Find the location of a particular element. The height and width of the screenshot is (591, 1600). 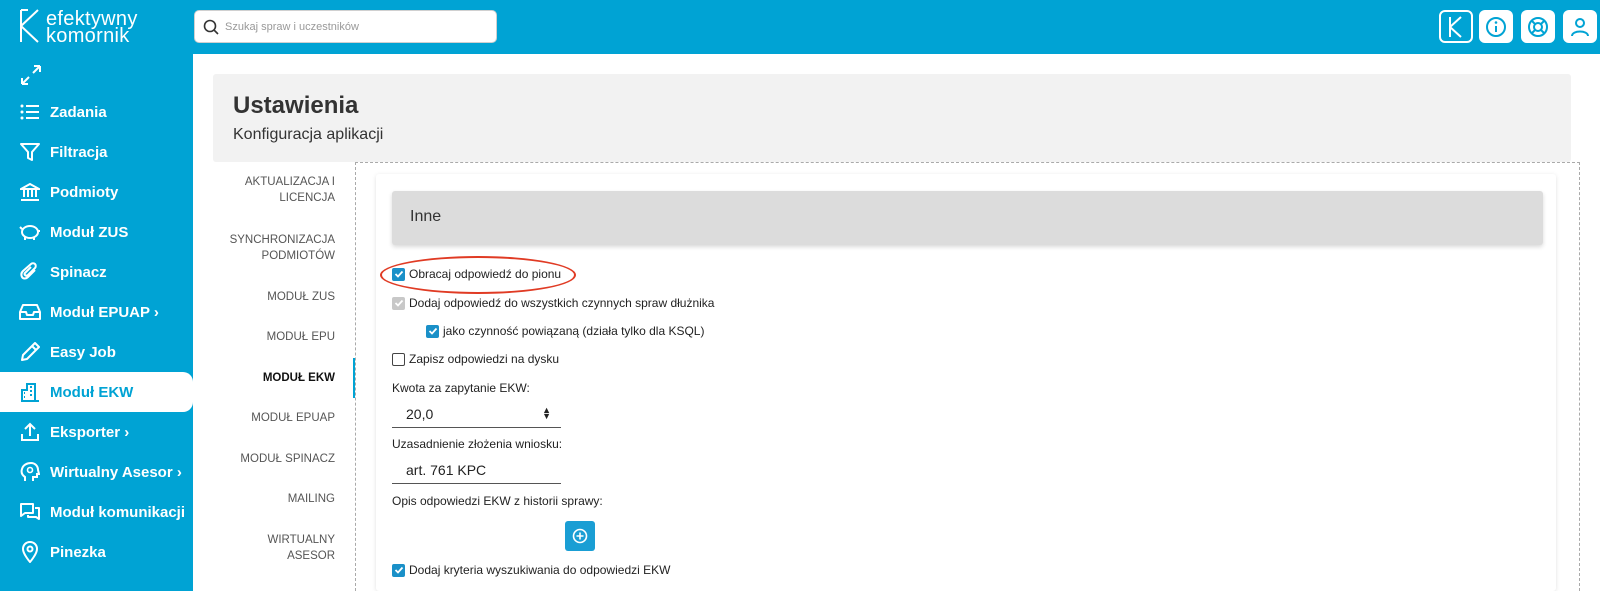

tab-modul-epuap: MODUŁ EPUAP is located at coordinates (284, 418).